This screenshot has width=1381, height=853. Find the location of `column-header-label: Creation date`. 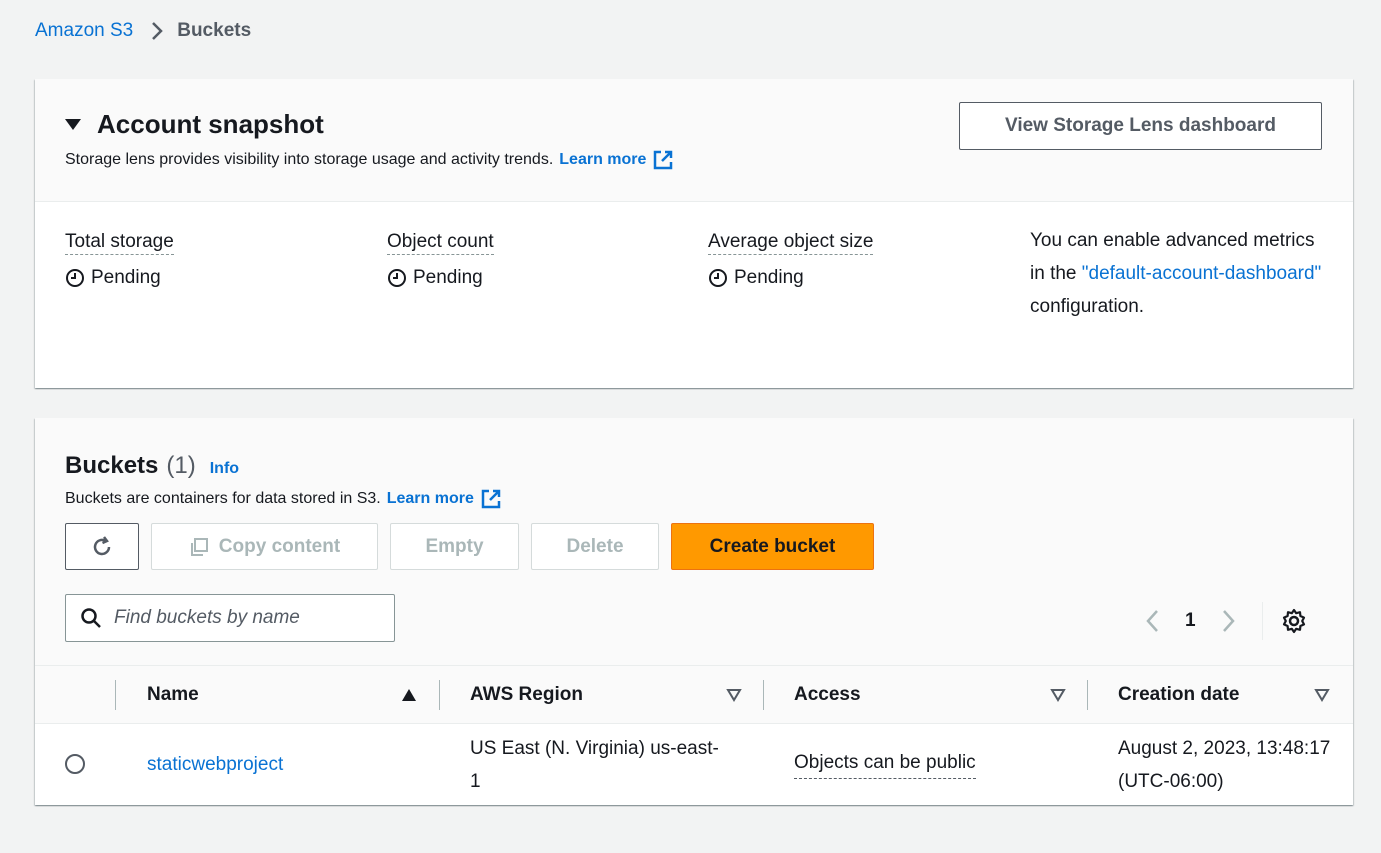

column-header-label: Creation date is located at coordinates (1179, 694).